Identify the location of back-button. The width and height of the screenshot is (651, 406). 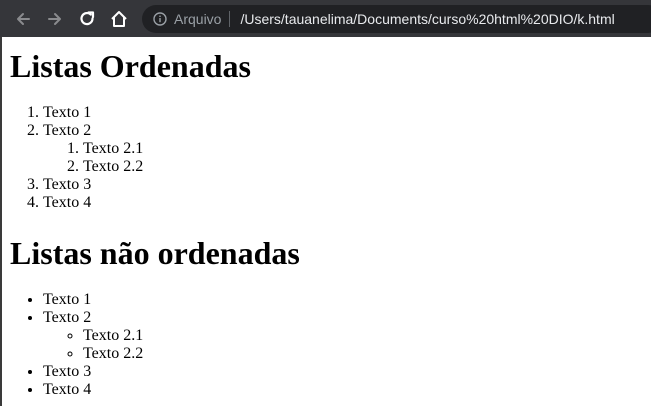
(23, 19).